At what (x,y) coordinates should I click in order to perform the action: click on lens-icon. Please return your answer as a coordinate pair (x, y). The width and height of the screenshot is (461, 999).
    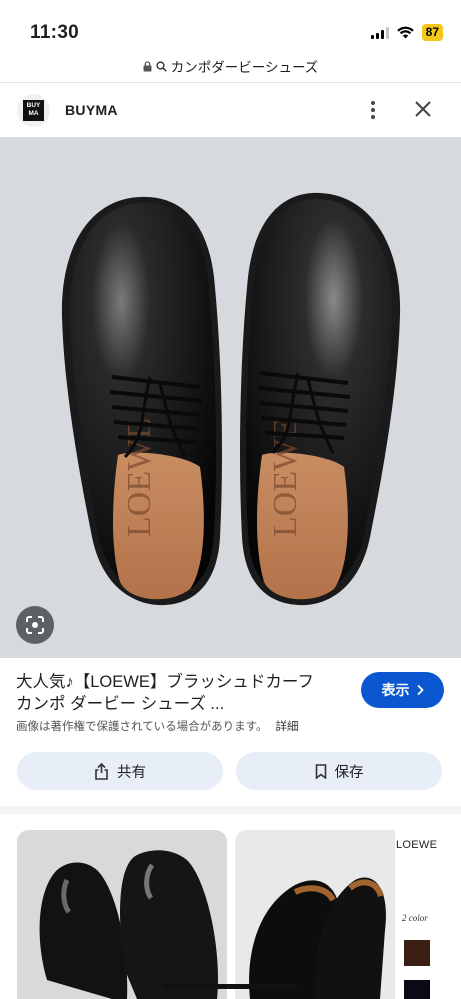
    Looking at the image, I should click on (35, 625).